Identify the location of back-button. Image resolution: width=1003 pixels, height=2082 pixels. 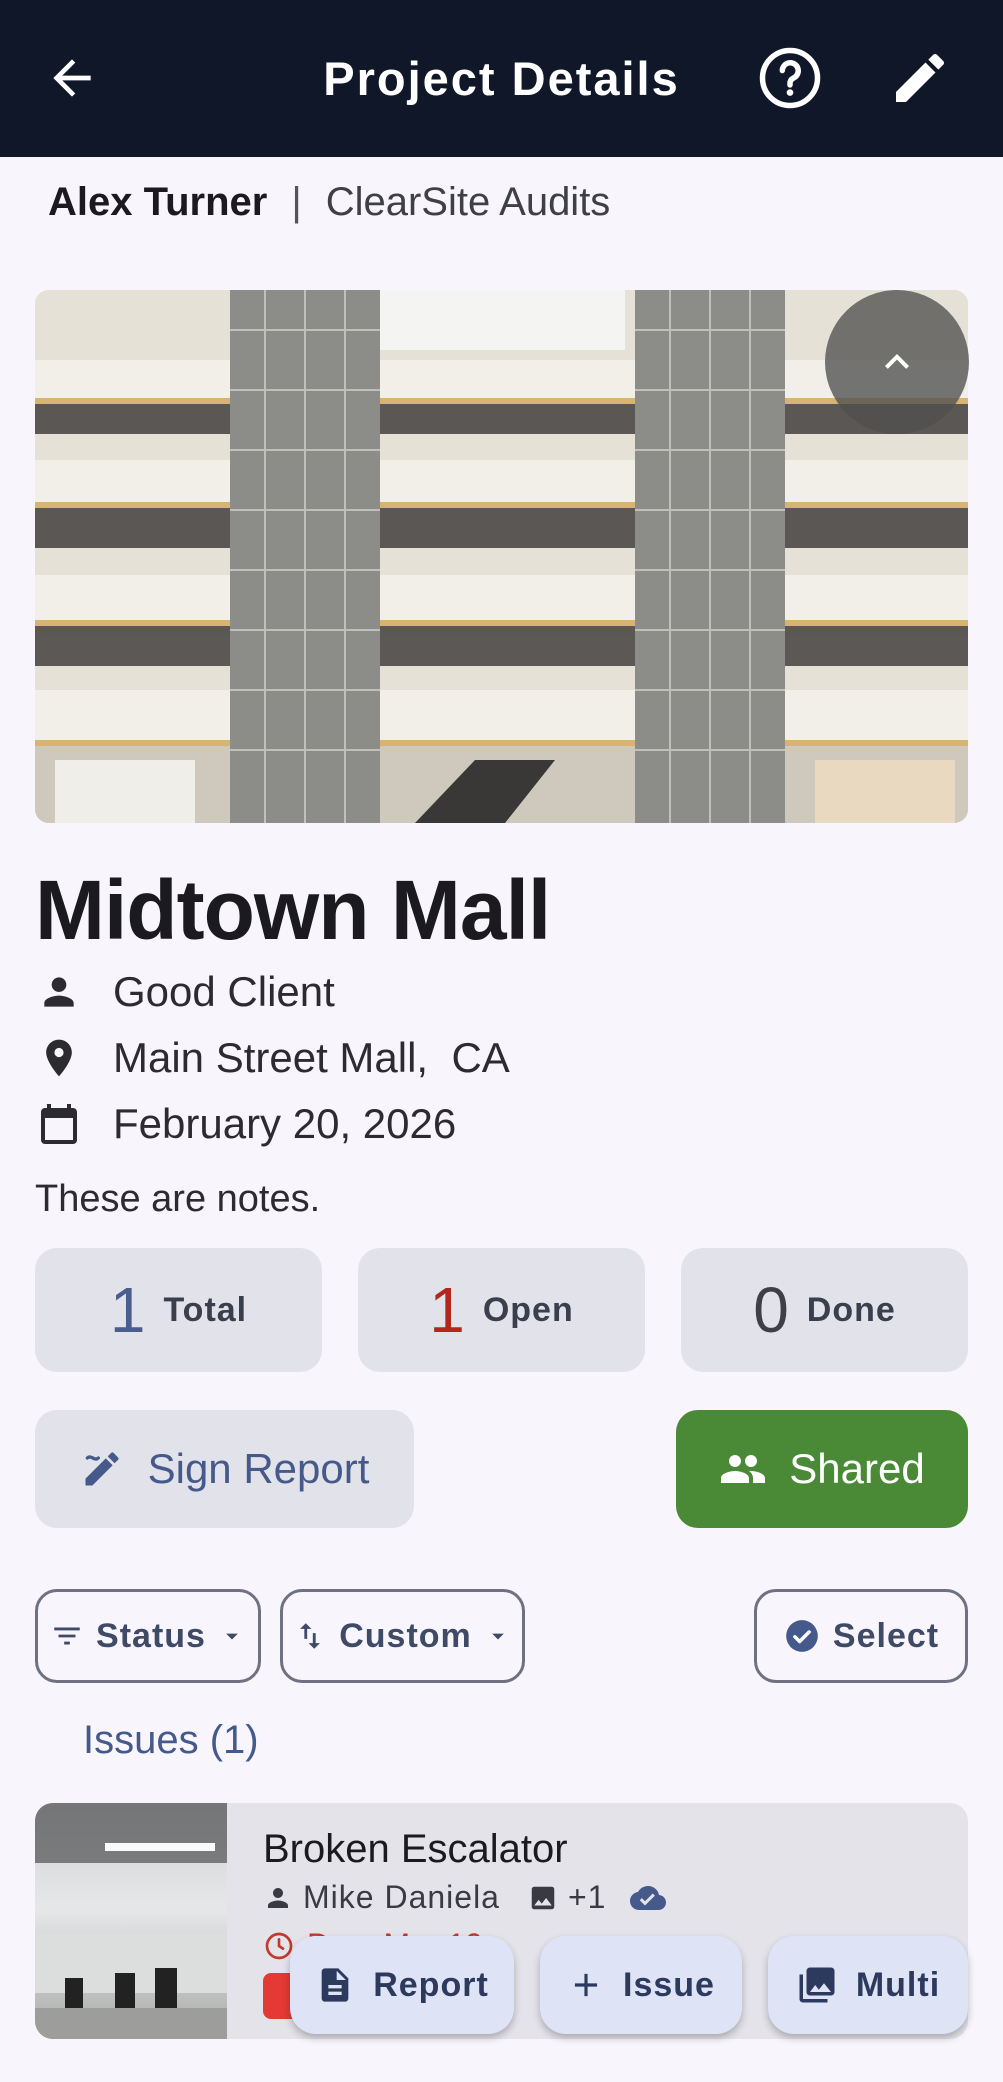
(72, 78).